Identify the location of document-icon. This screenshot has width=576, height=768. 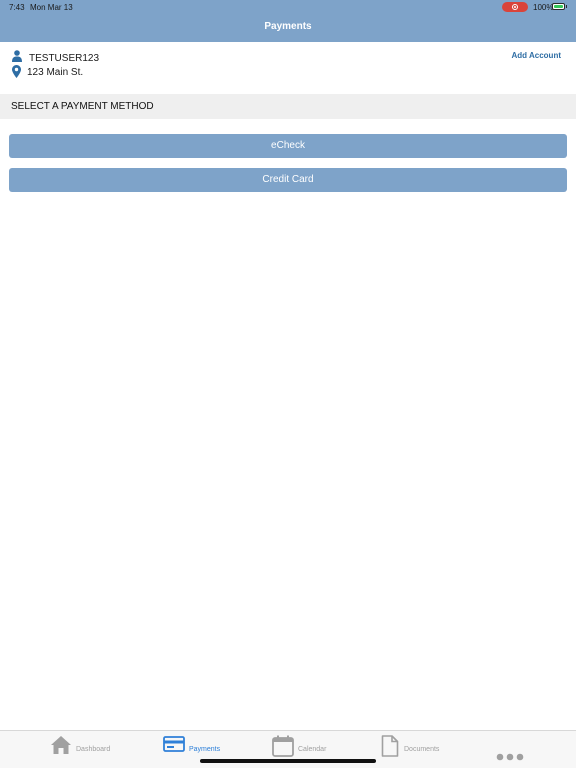
(390, 746).